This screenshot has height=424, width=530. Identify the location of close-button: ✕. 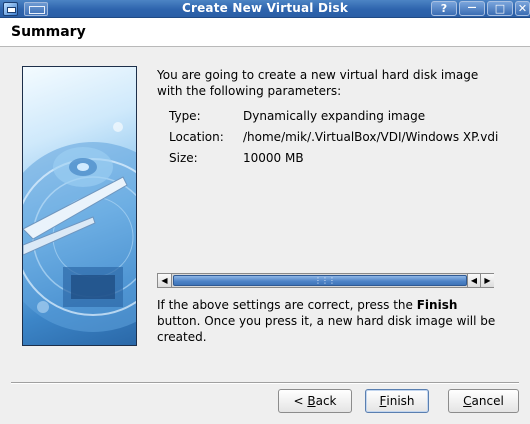
(522, 8).